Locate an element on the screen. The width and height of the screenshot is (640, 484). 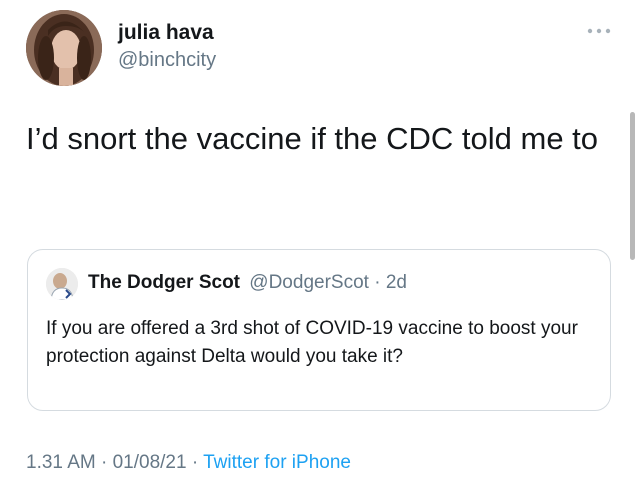
author-display-name: julia hava is located at coordinates (166, 32).